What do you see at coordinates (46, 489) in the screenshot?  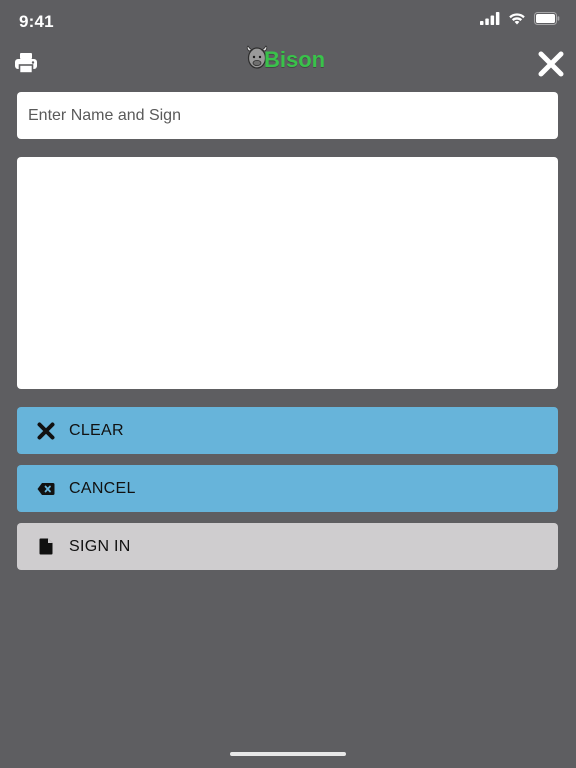 I see `backspace-icon` at bounding box center [46, 489].